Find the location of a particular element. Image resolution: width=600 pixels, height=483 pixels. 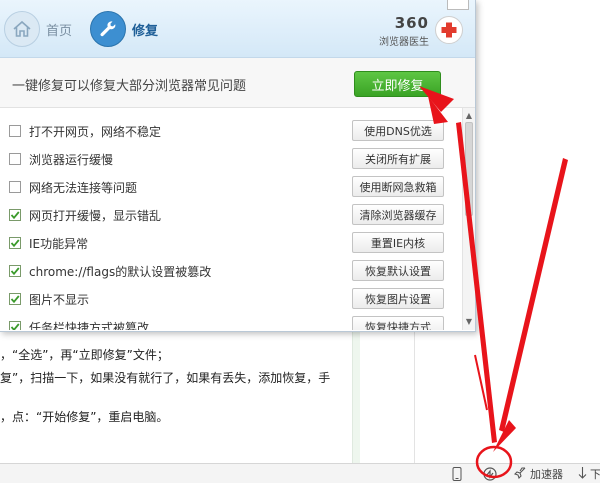

issue-label: chrome://flags的默认设置被篡改 is located at coordinates (120, 272).